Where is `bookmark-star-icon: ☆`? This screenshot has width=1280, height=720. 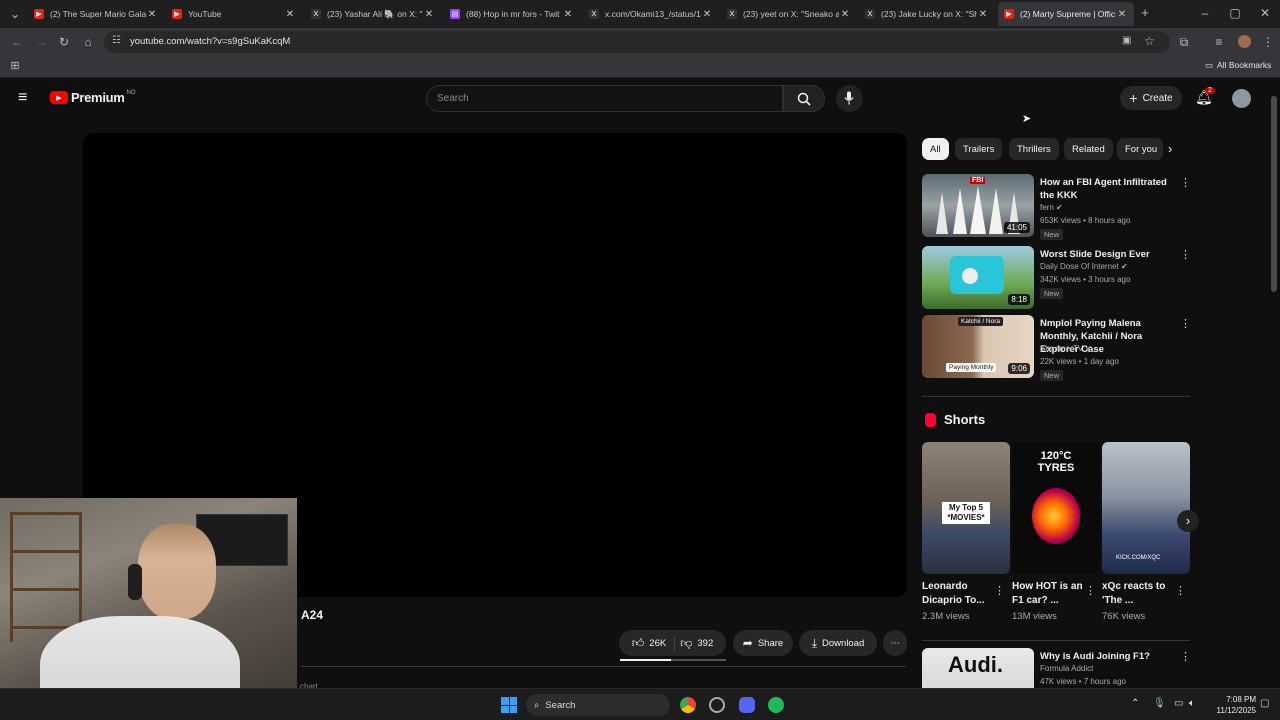
bookmark-star-icon: ☆ is located at coordinates (1149, 41).